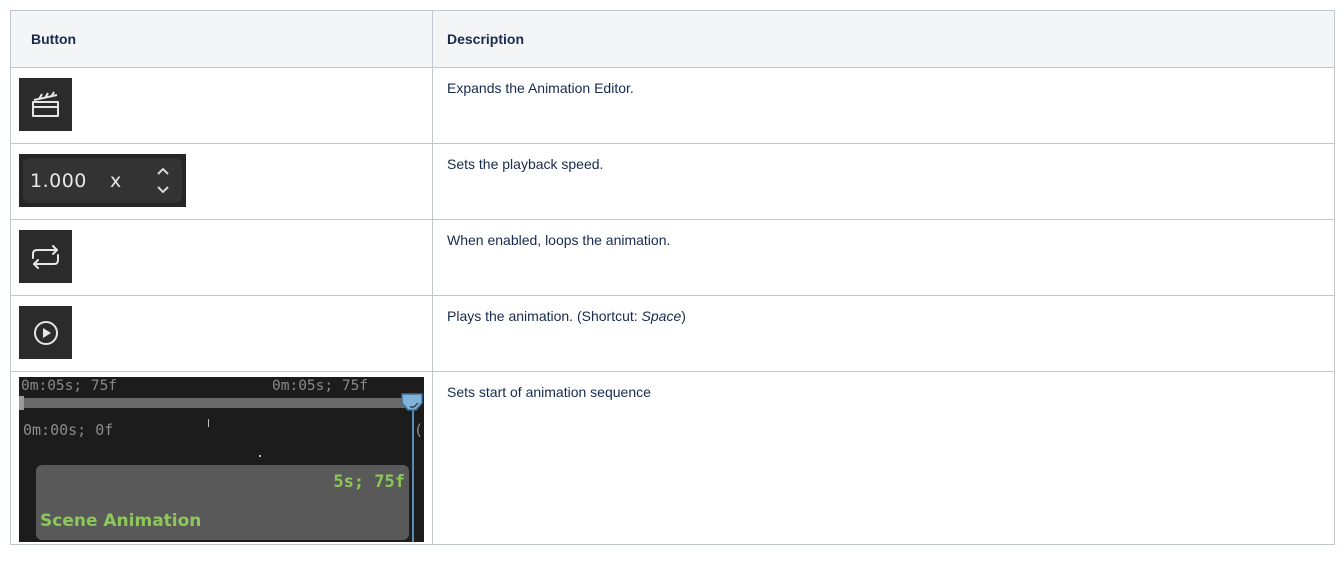 The image size is (1344, 578). I want to click on table-header-row: Button Description, so click(672, 39).